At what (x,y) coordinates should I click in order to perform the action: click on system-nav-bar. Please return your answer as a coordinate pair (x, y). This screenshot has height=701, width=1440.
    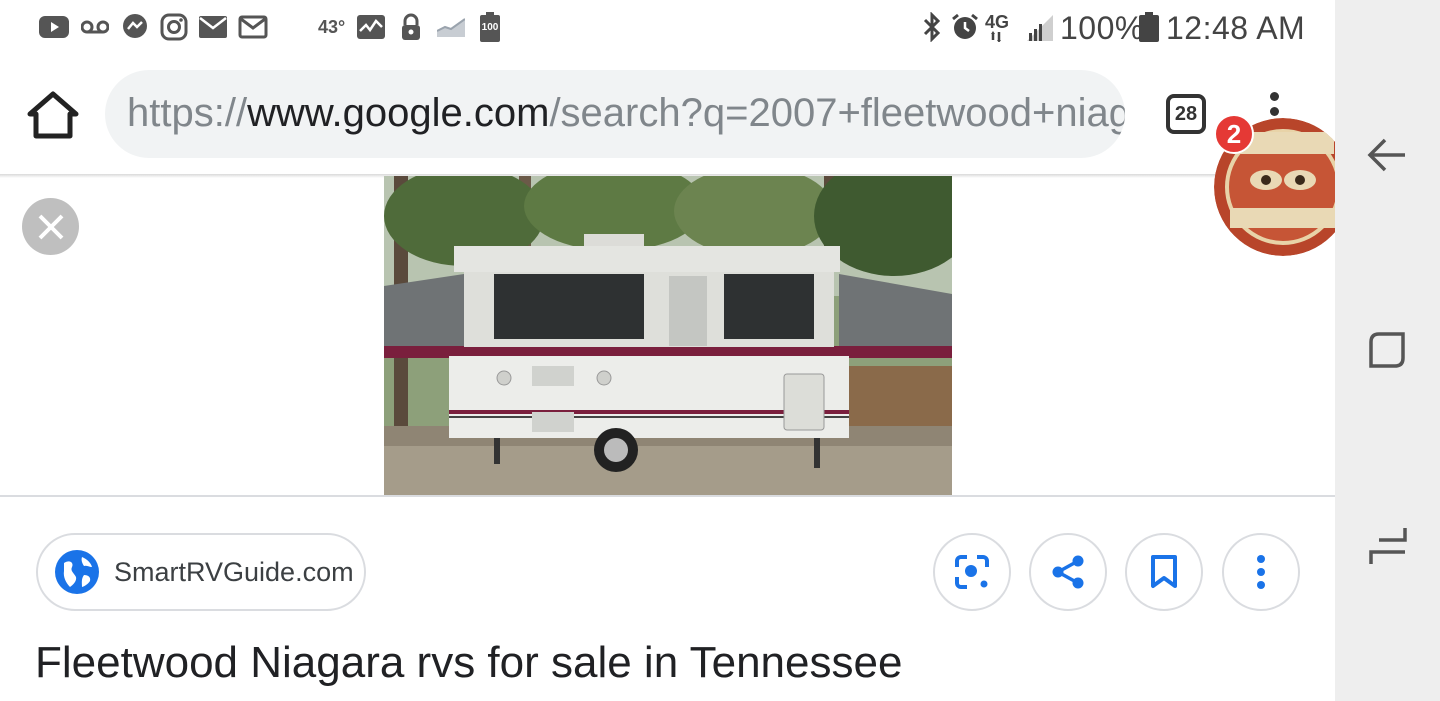
    Looking at the image, I should click on (1387, 350).